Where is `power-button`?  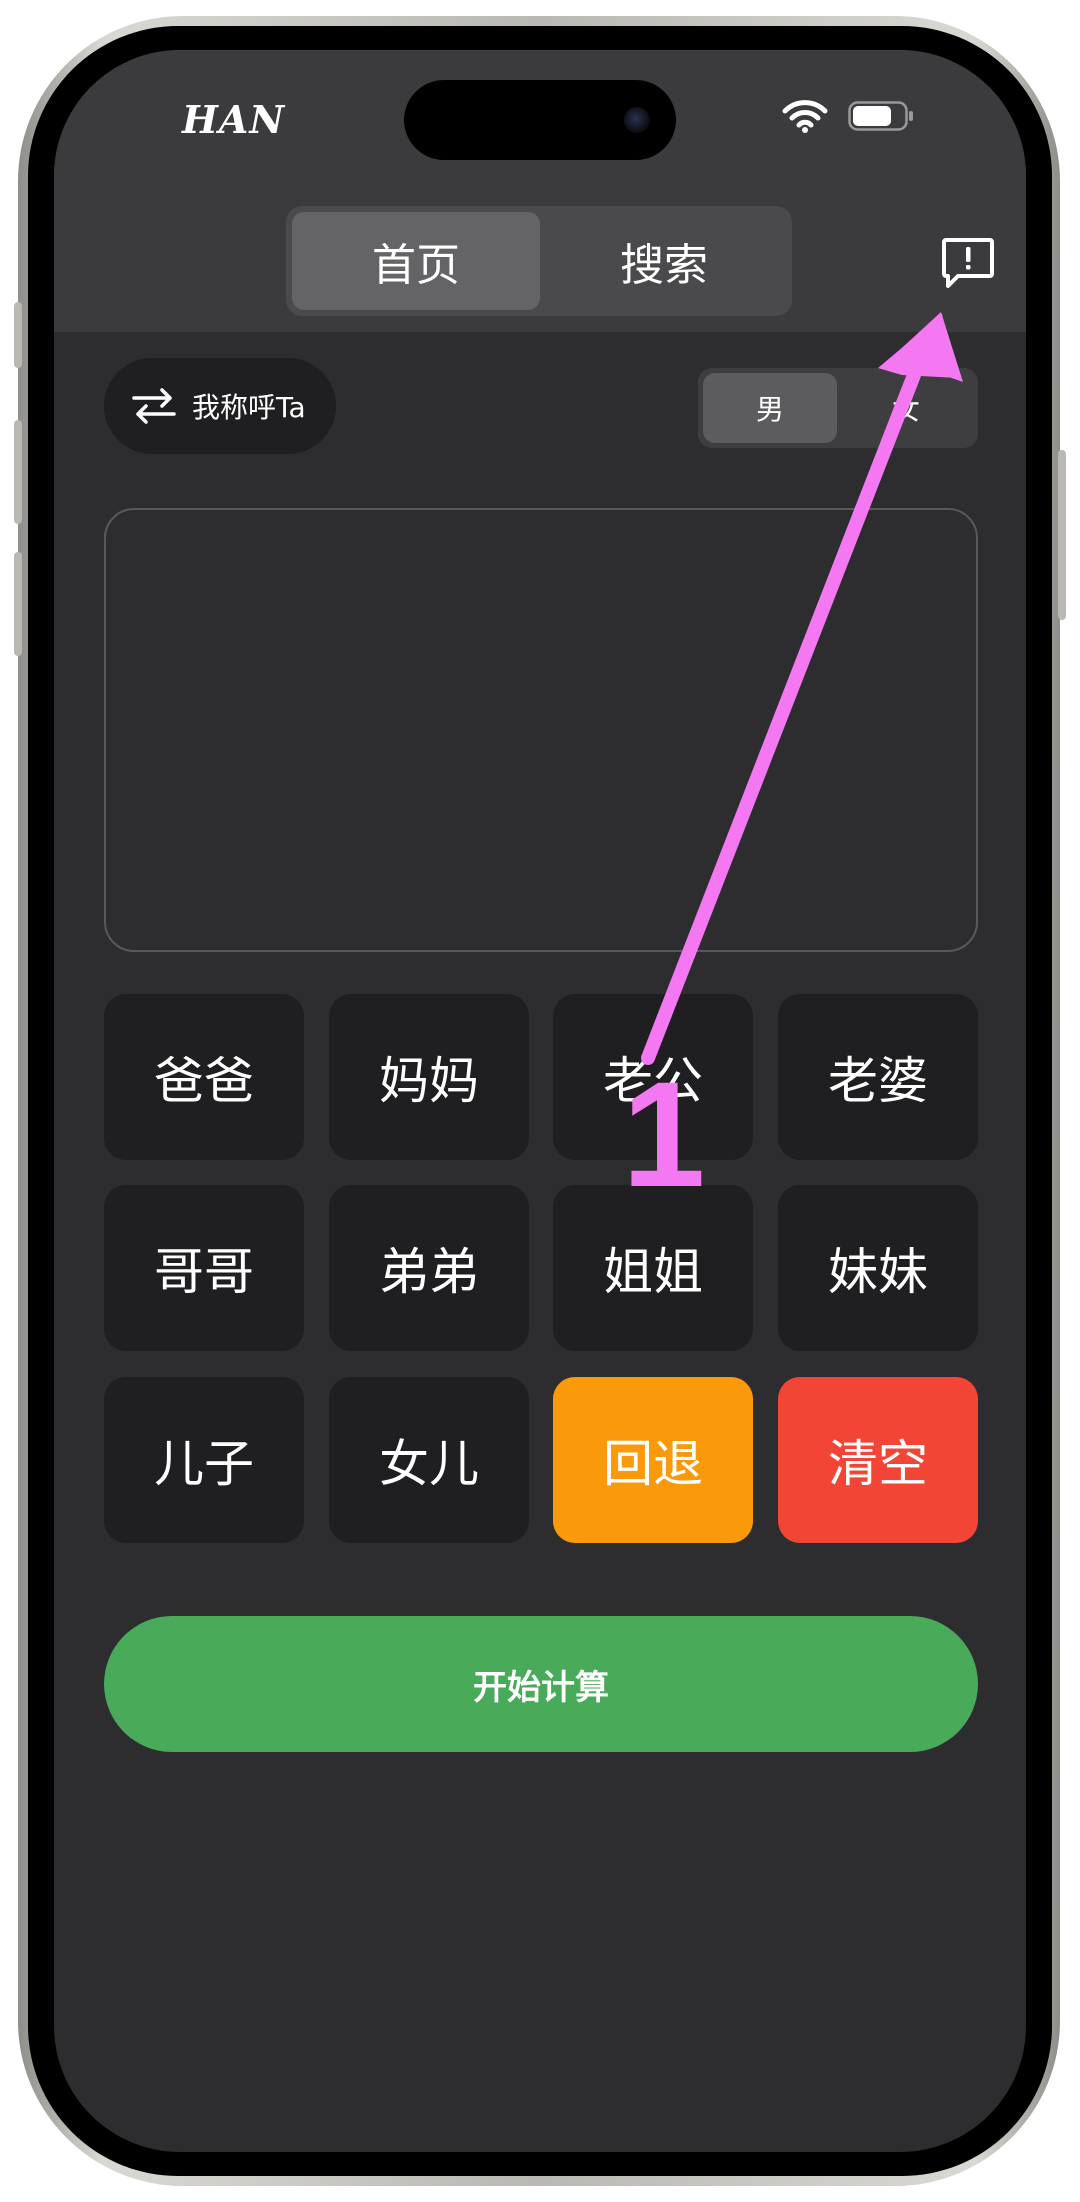 power-button is located at coordinates (1062, 535).